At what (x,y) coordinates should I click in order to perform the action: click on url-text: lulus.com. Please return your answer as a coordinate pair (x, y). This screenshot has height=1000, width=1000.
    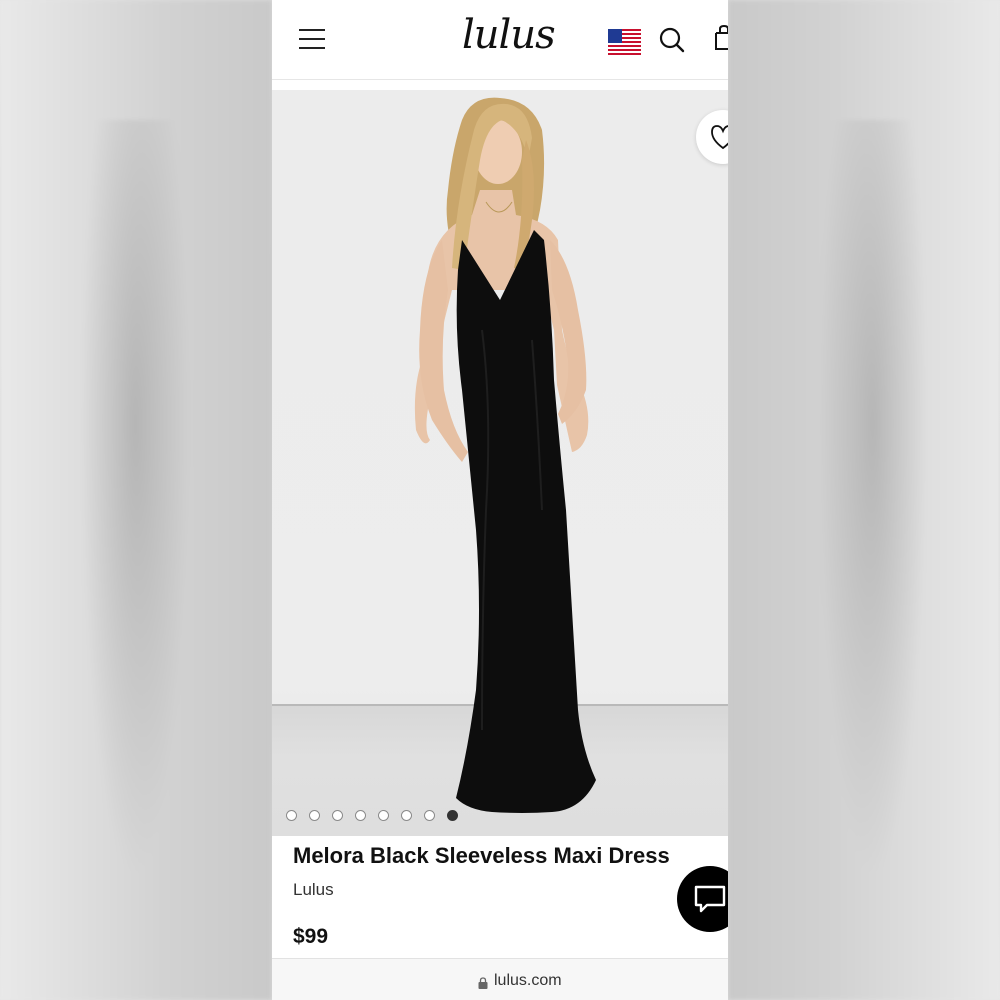
    Looking at the image, I should click on (528, 980).